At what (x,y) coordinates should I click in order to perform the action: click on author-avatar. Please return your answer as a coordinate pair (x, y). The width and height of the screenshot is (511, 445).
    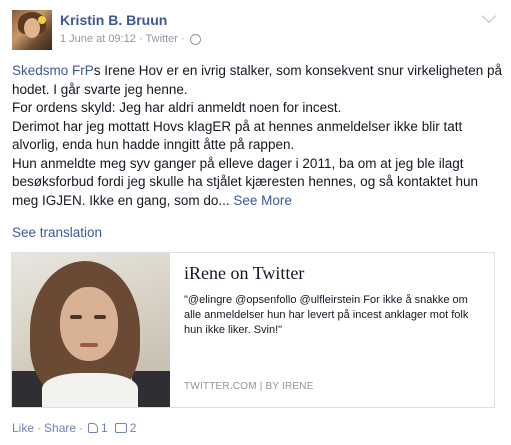
    Looking at the image, I should click on (32, 30).